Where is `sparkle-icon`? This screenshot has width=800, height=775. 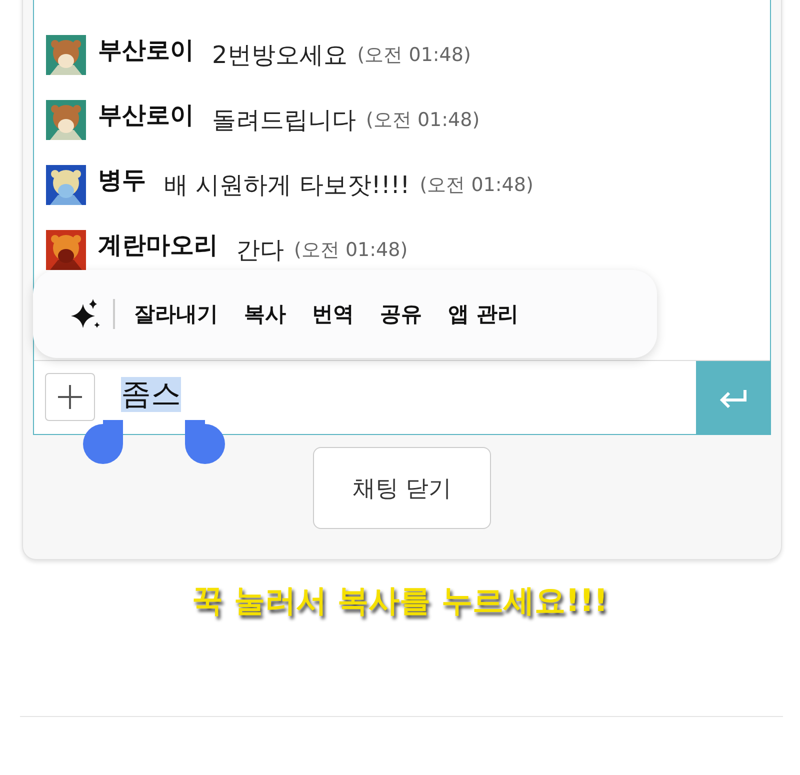 sparkle-icon is located at coordinates (85, 314).